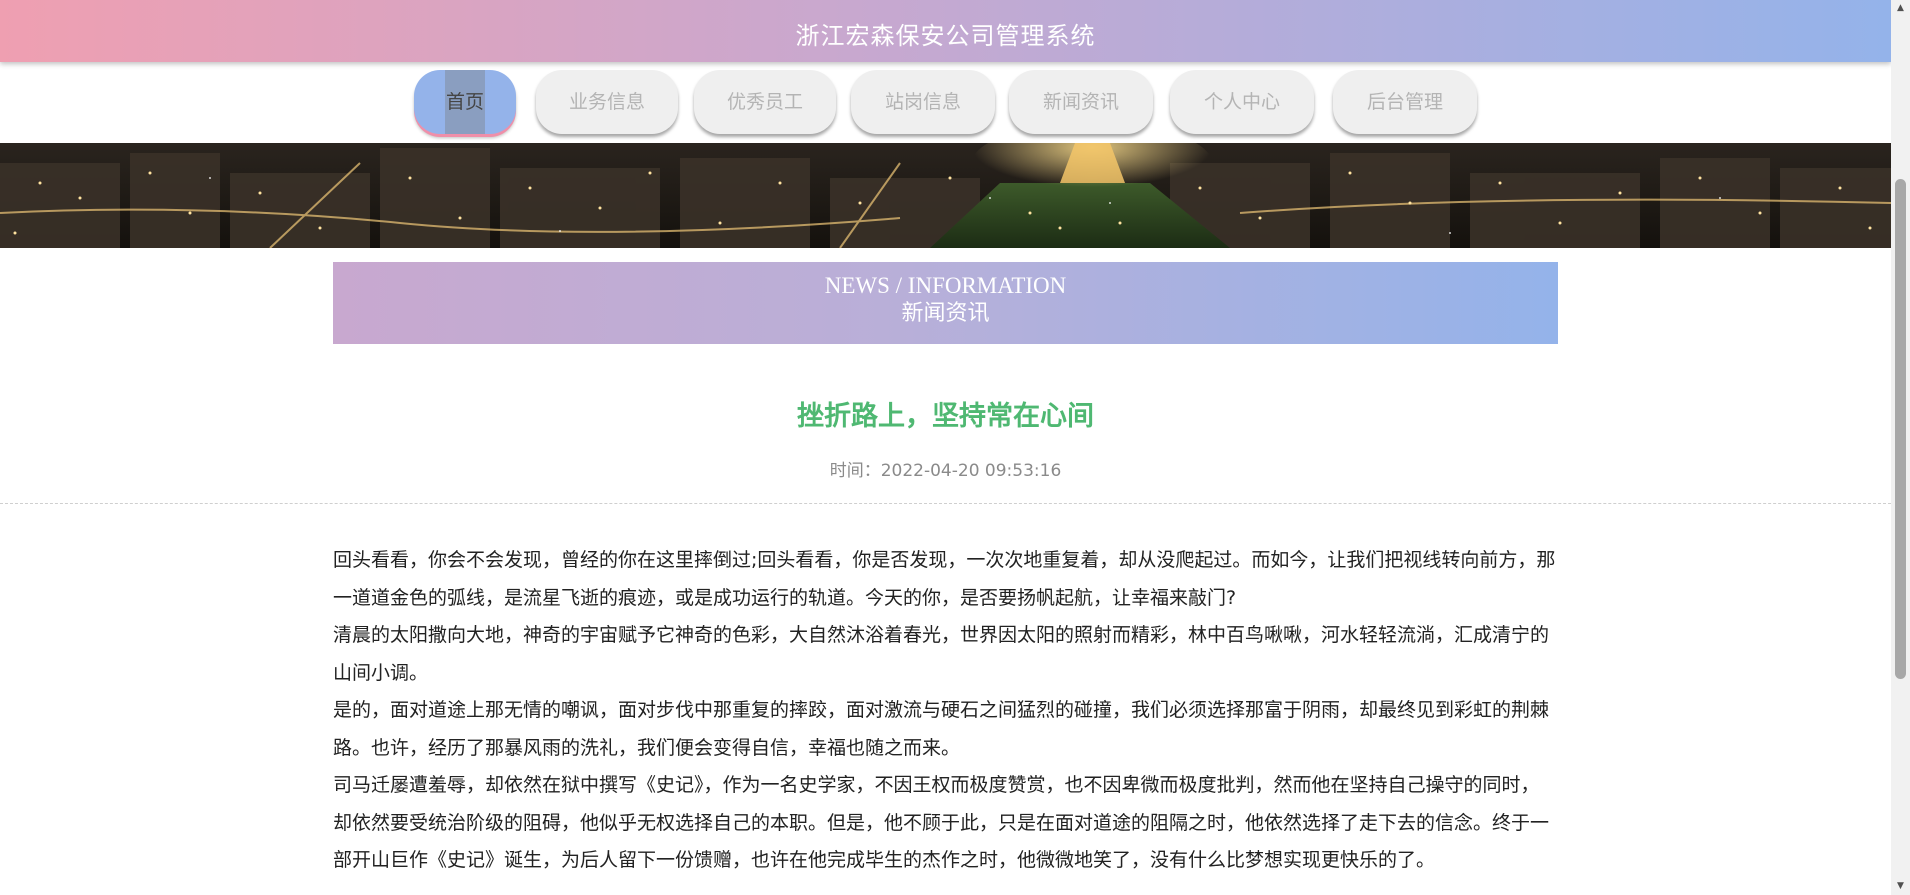  Describe the element at coordinates (945, 285) in the screenshot. I see `section-title-en: NEWS / INFORMATION` at that location.